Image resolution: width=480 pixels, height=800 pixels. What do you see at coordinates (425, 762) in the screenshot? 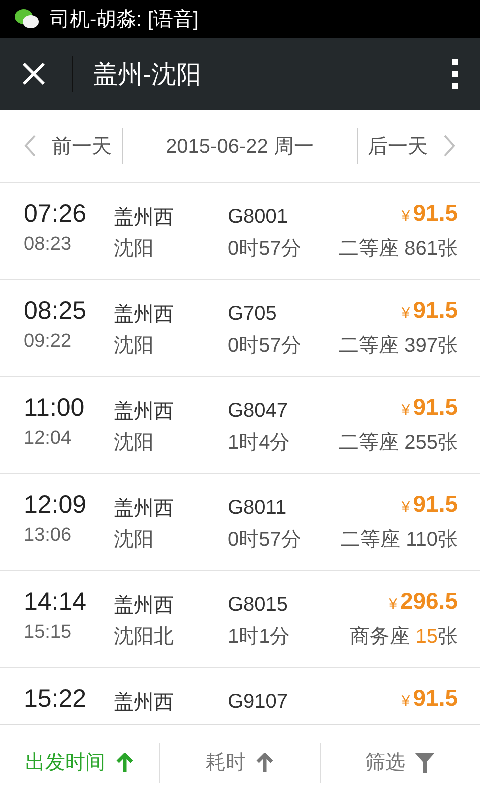
I see `filter-icon` at bounding box center [425, 762].